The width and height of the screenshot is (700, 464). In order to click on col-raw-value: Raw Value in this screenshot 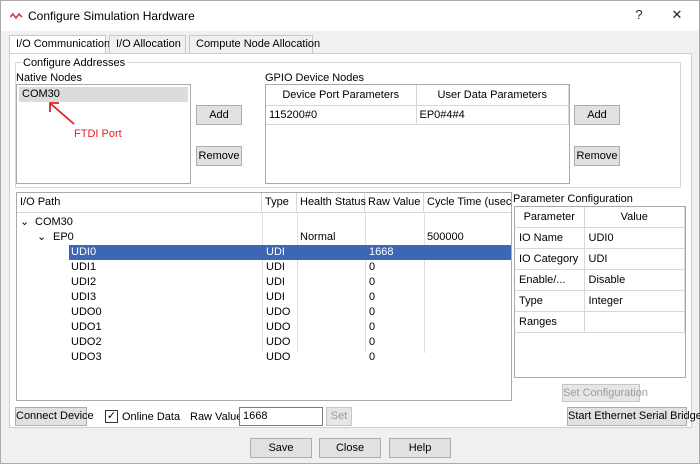, I will do `click(394, 203)`.